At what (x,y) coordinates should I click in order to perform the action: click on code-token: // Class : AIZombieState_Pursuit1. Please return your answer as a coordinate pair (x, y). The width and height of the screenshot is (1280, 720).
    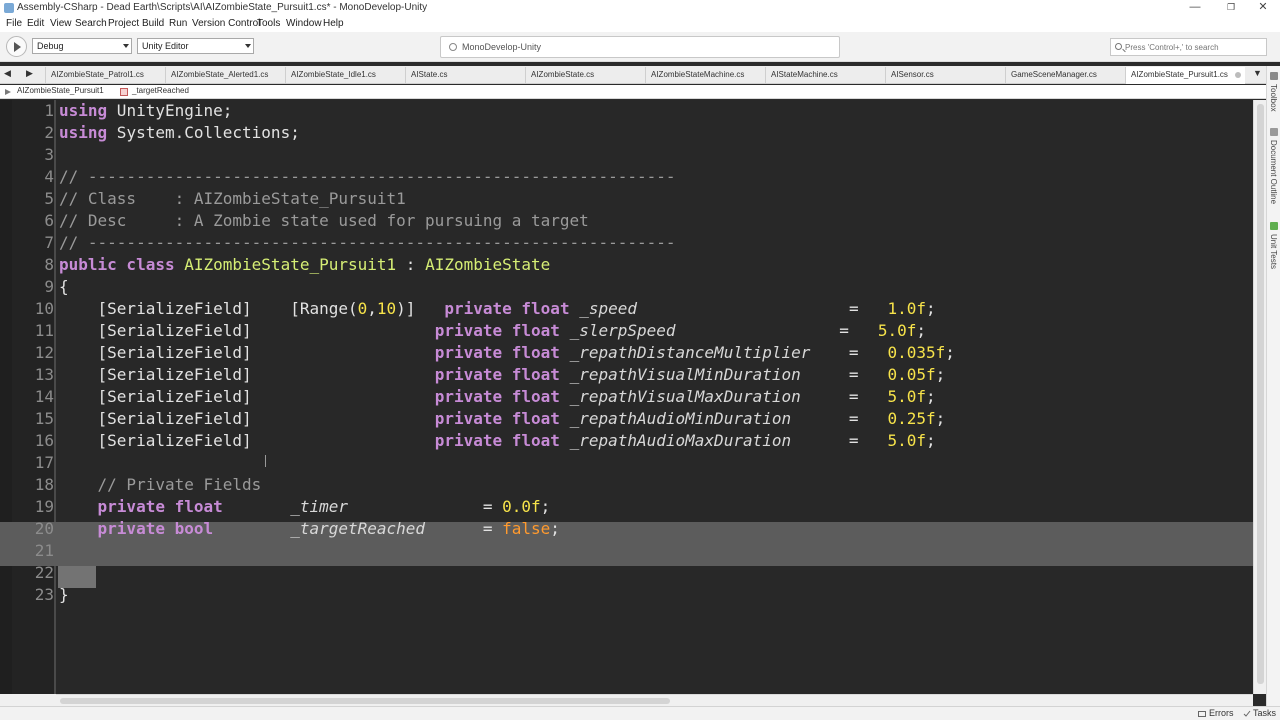
    Looking at the image, I should click on (232, 198).